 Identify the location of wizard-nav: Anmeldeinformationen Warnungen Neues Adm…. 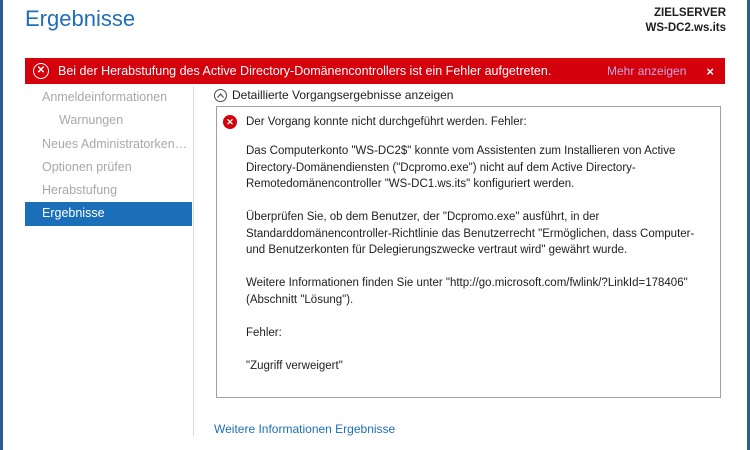
(108, 156).